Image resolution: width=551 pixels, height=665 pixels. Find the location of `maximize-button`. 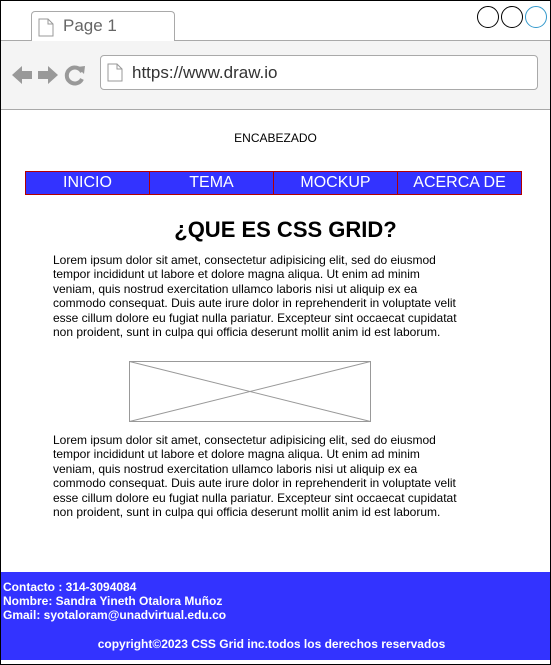

maximize-button is located at coordinates (512, 17).